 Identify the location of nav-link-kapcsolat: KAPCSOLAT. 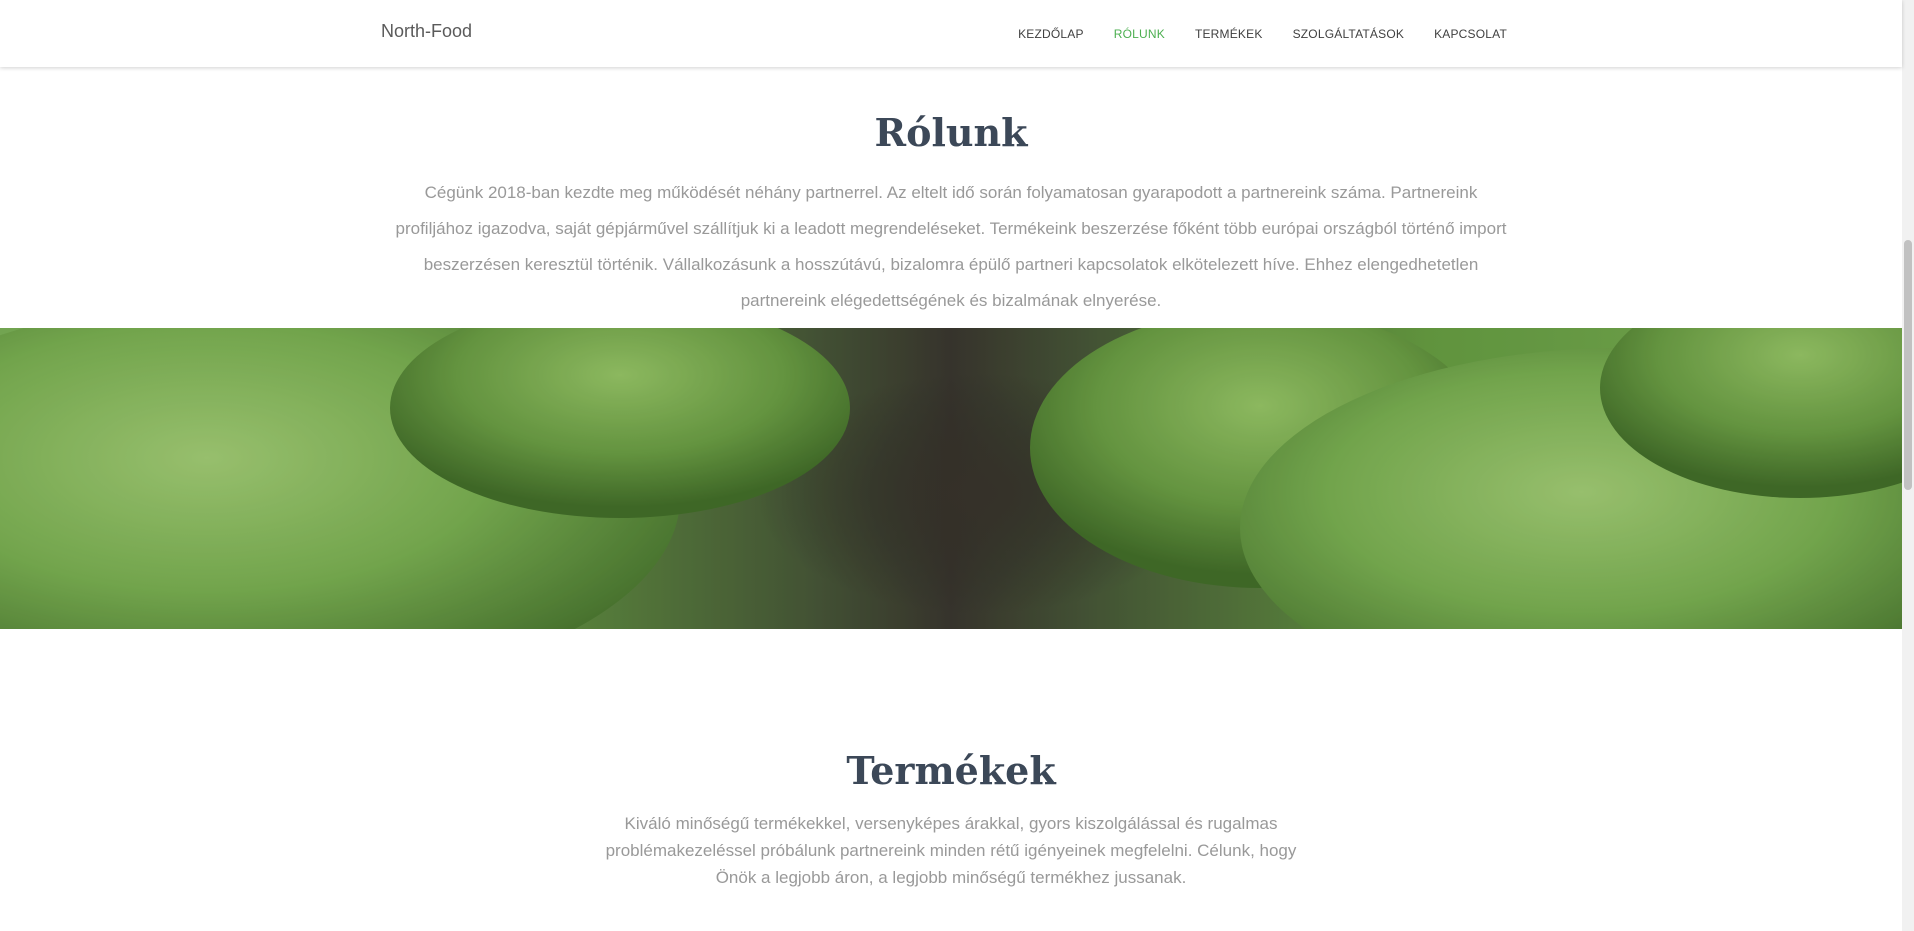
(1470, 34).